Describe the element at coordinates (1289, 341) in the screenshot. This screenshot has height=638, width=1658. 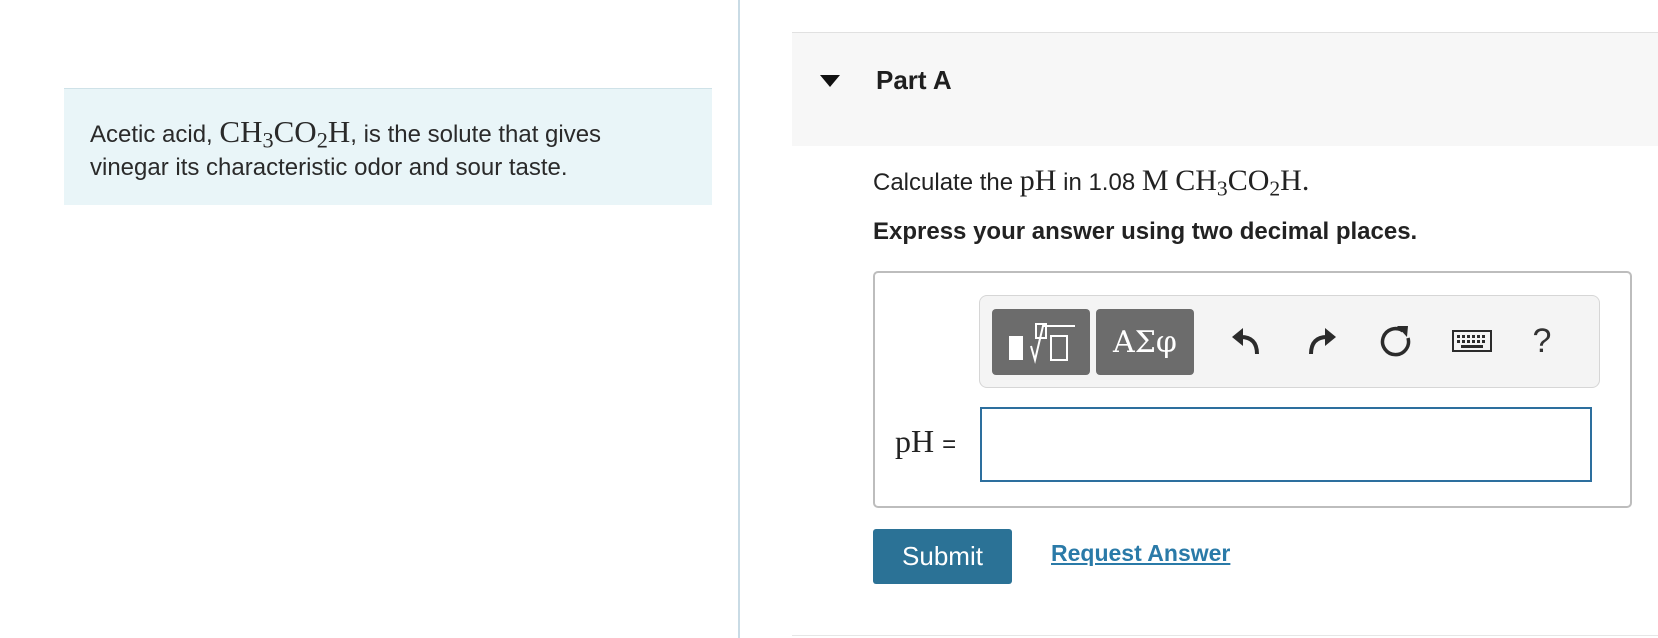
I see `math-toolbar: ΑΣφ ?` at that location.